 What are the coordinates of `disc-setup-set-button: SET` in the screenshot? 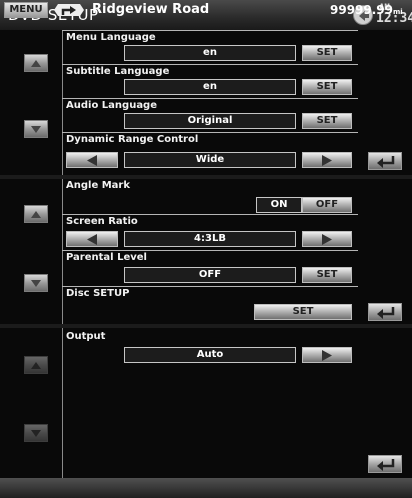 It's located at (303, 312).